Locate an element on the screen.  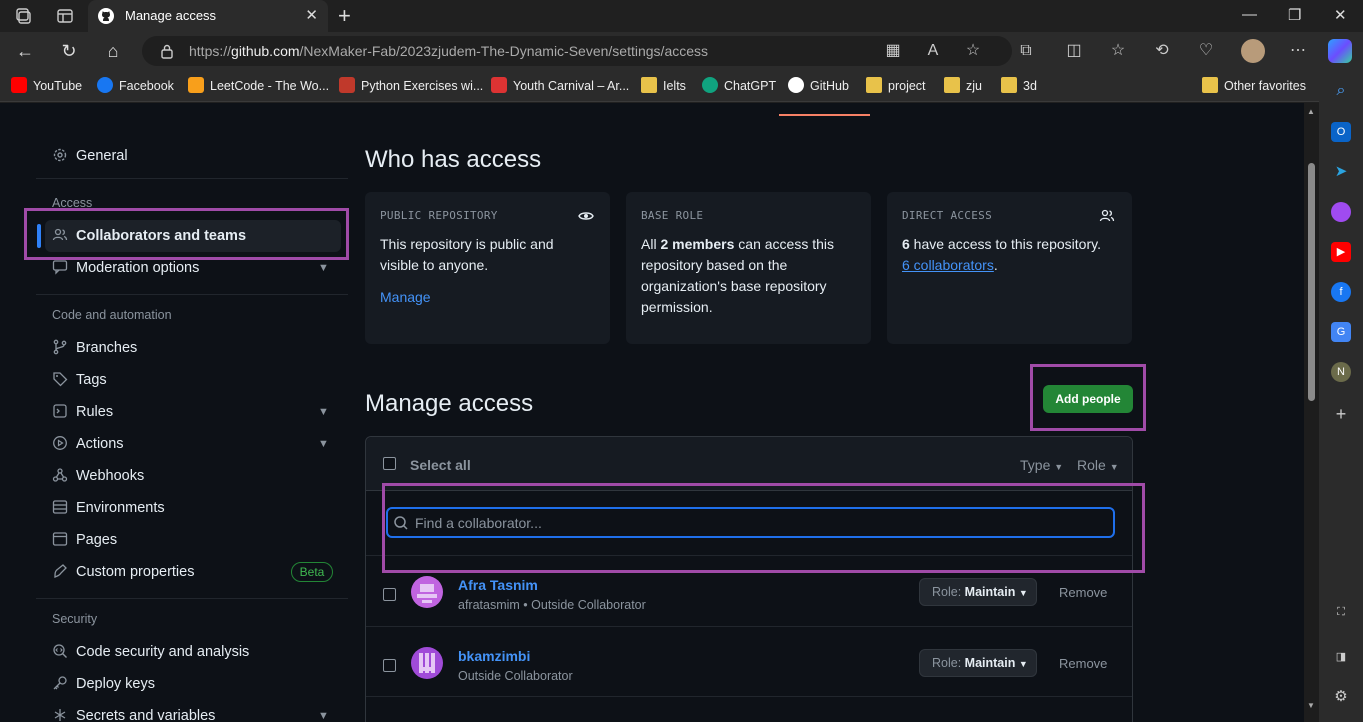
favorite-facebook: Facebook is located at coordinates (135, 86).